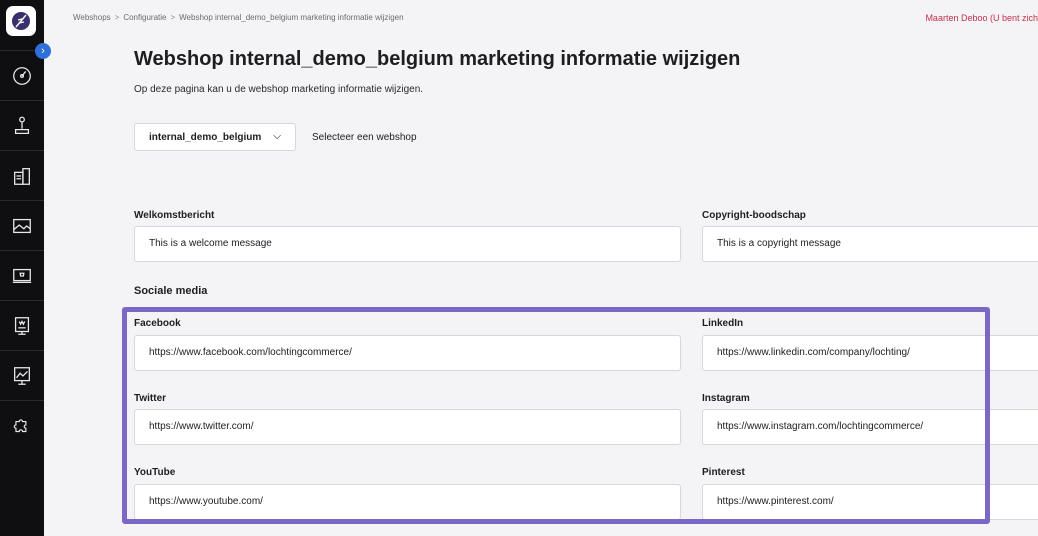 Image resolution: width=1038 pixels, height=536 pixels. What do you see at coordinates (43, 51) in the screenshot?
I see `expand-sidebar-button: ›` at bounding box center [43, 51].